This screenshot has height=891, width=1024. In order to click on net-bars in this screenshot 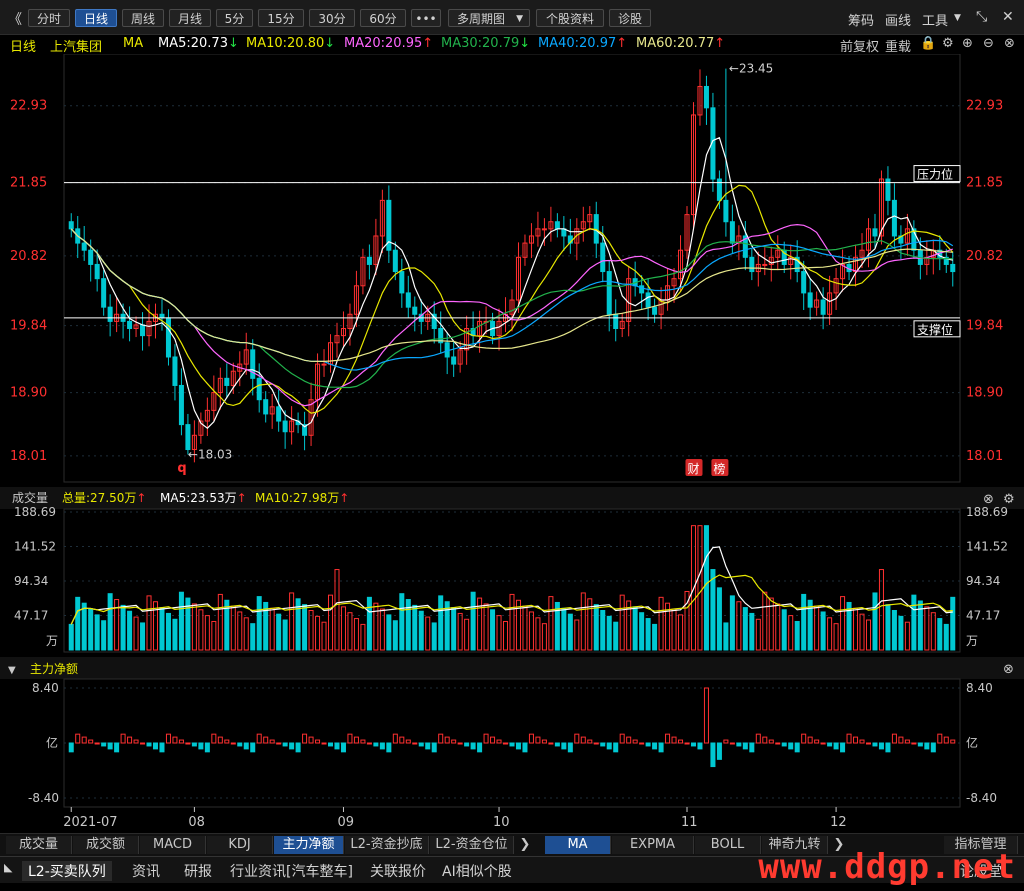, I will do `click(512, 727)`.